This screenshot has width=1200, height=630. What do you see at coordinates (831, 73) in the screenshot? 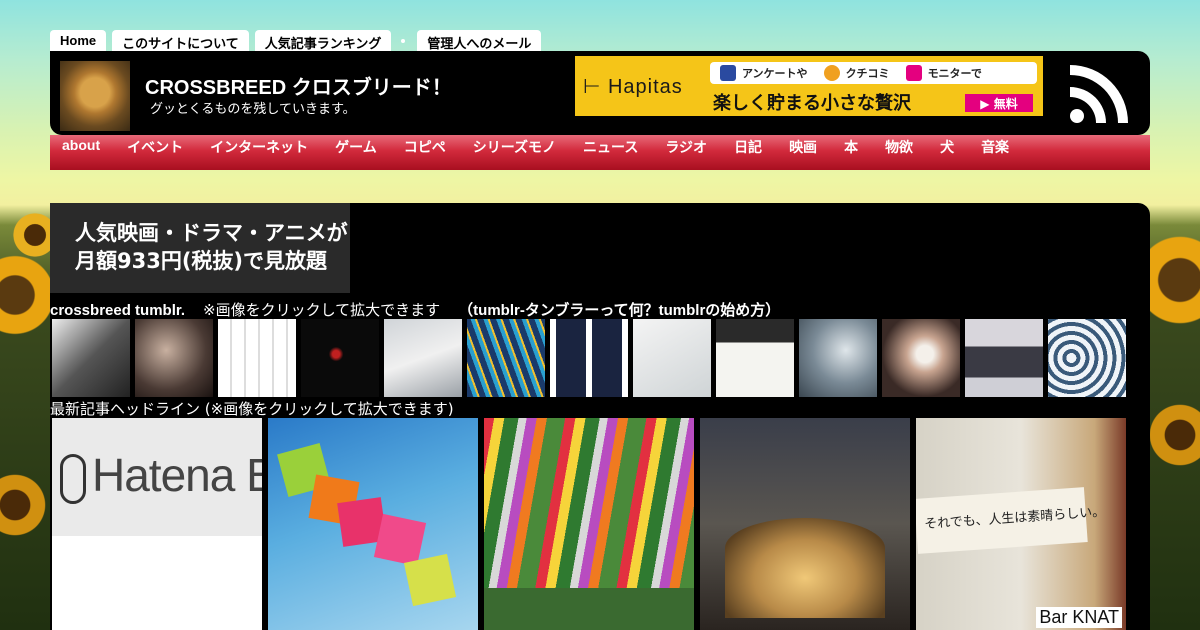
I see `review-icon` at bounding box center [831, 73].